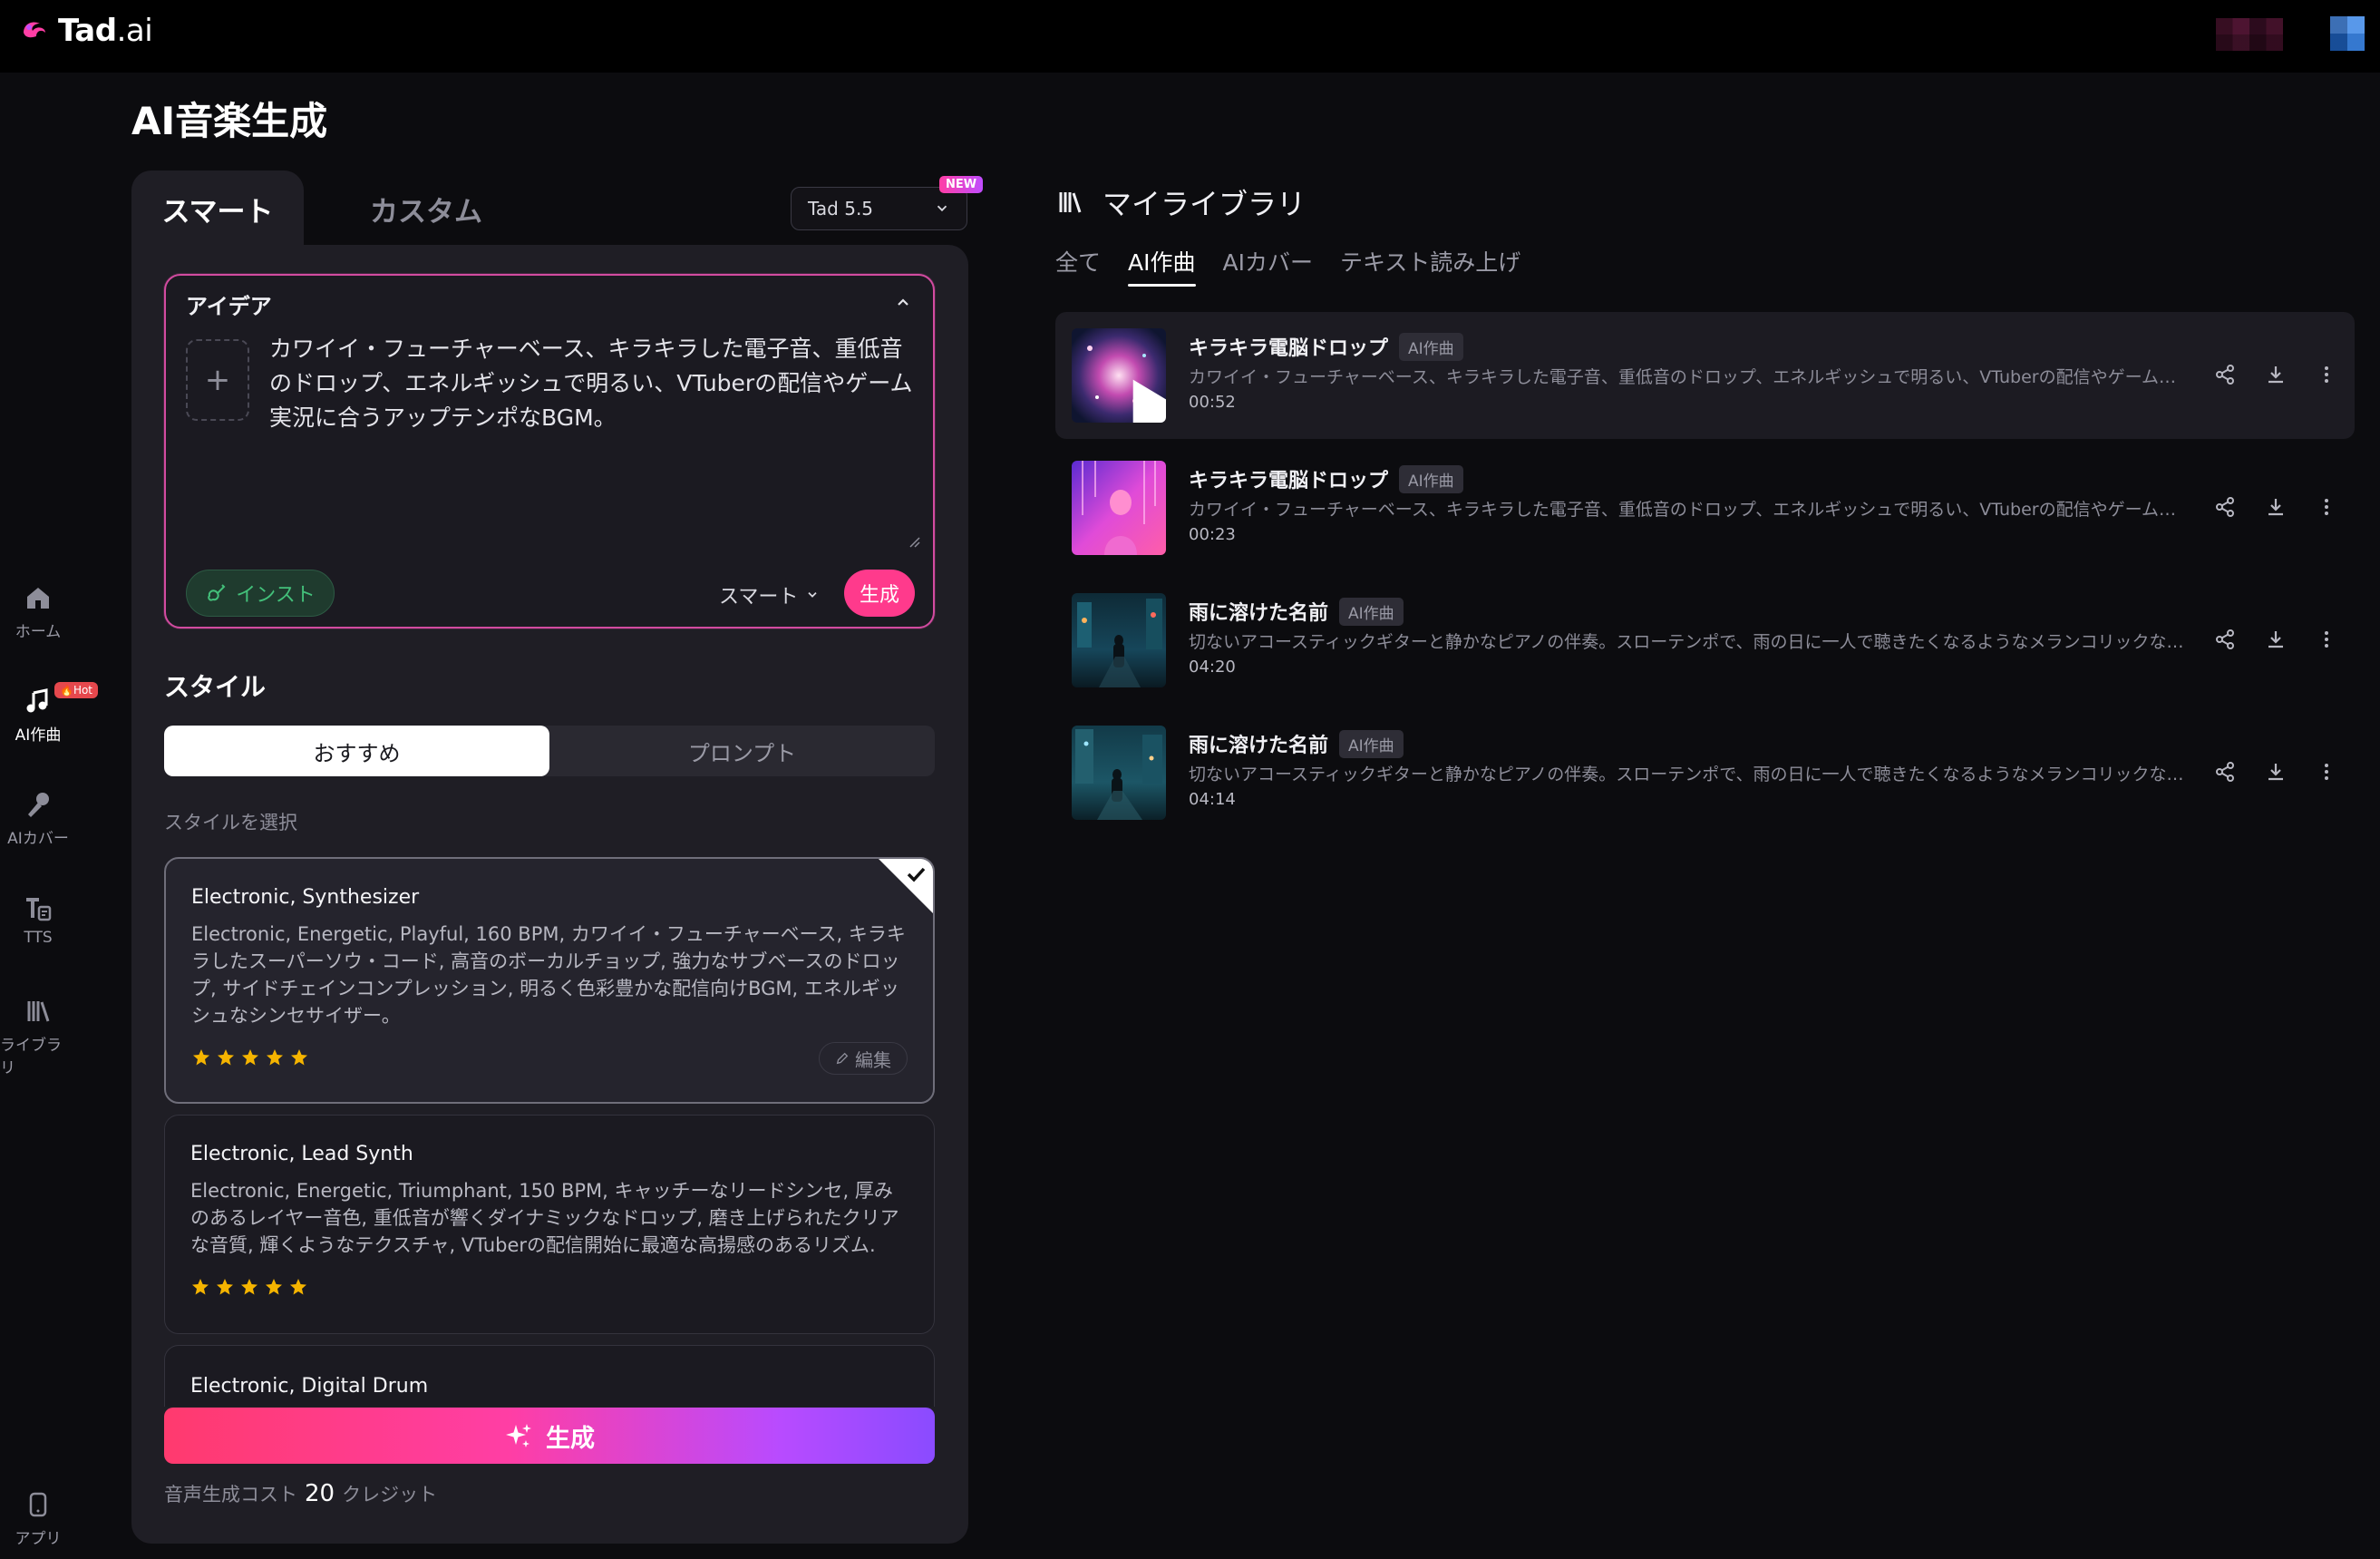 The height and width of the screenshot is (1559, 2380). I want to click on song-duration: 04:14, so click(1212, 799).